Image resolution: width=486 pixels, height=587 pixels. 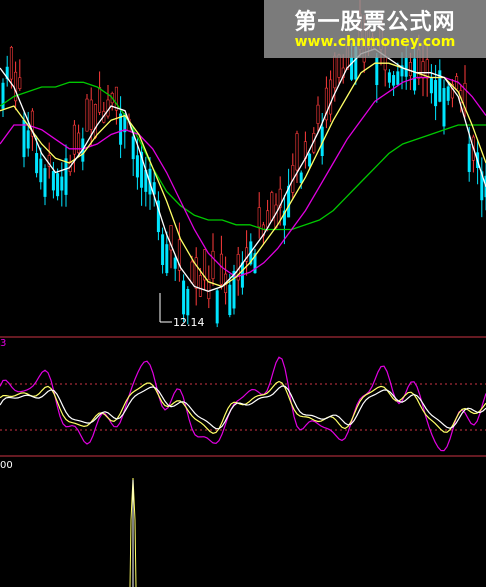 What do you see at coordinates (6, 465) in the screenshot?
I see `volume-panel-label: 00` at bounding box center [6, 465].